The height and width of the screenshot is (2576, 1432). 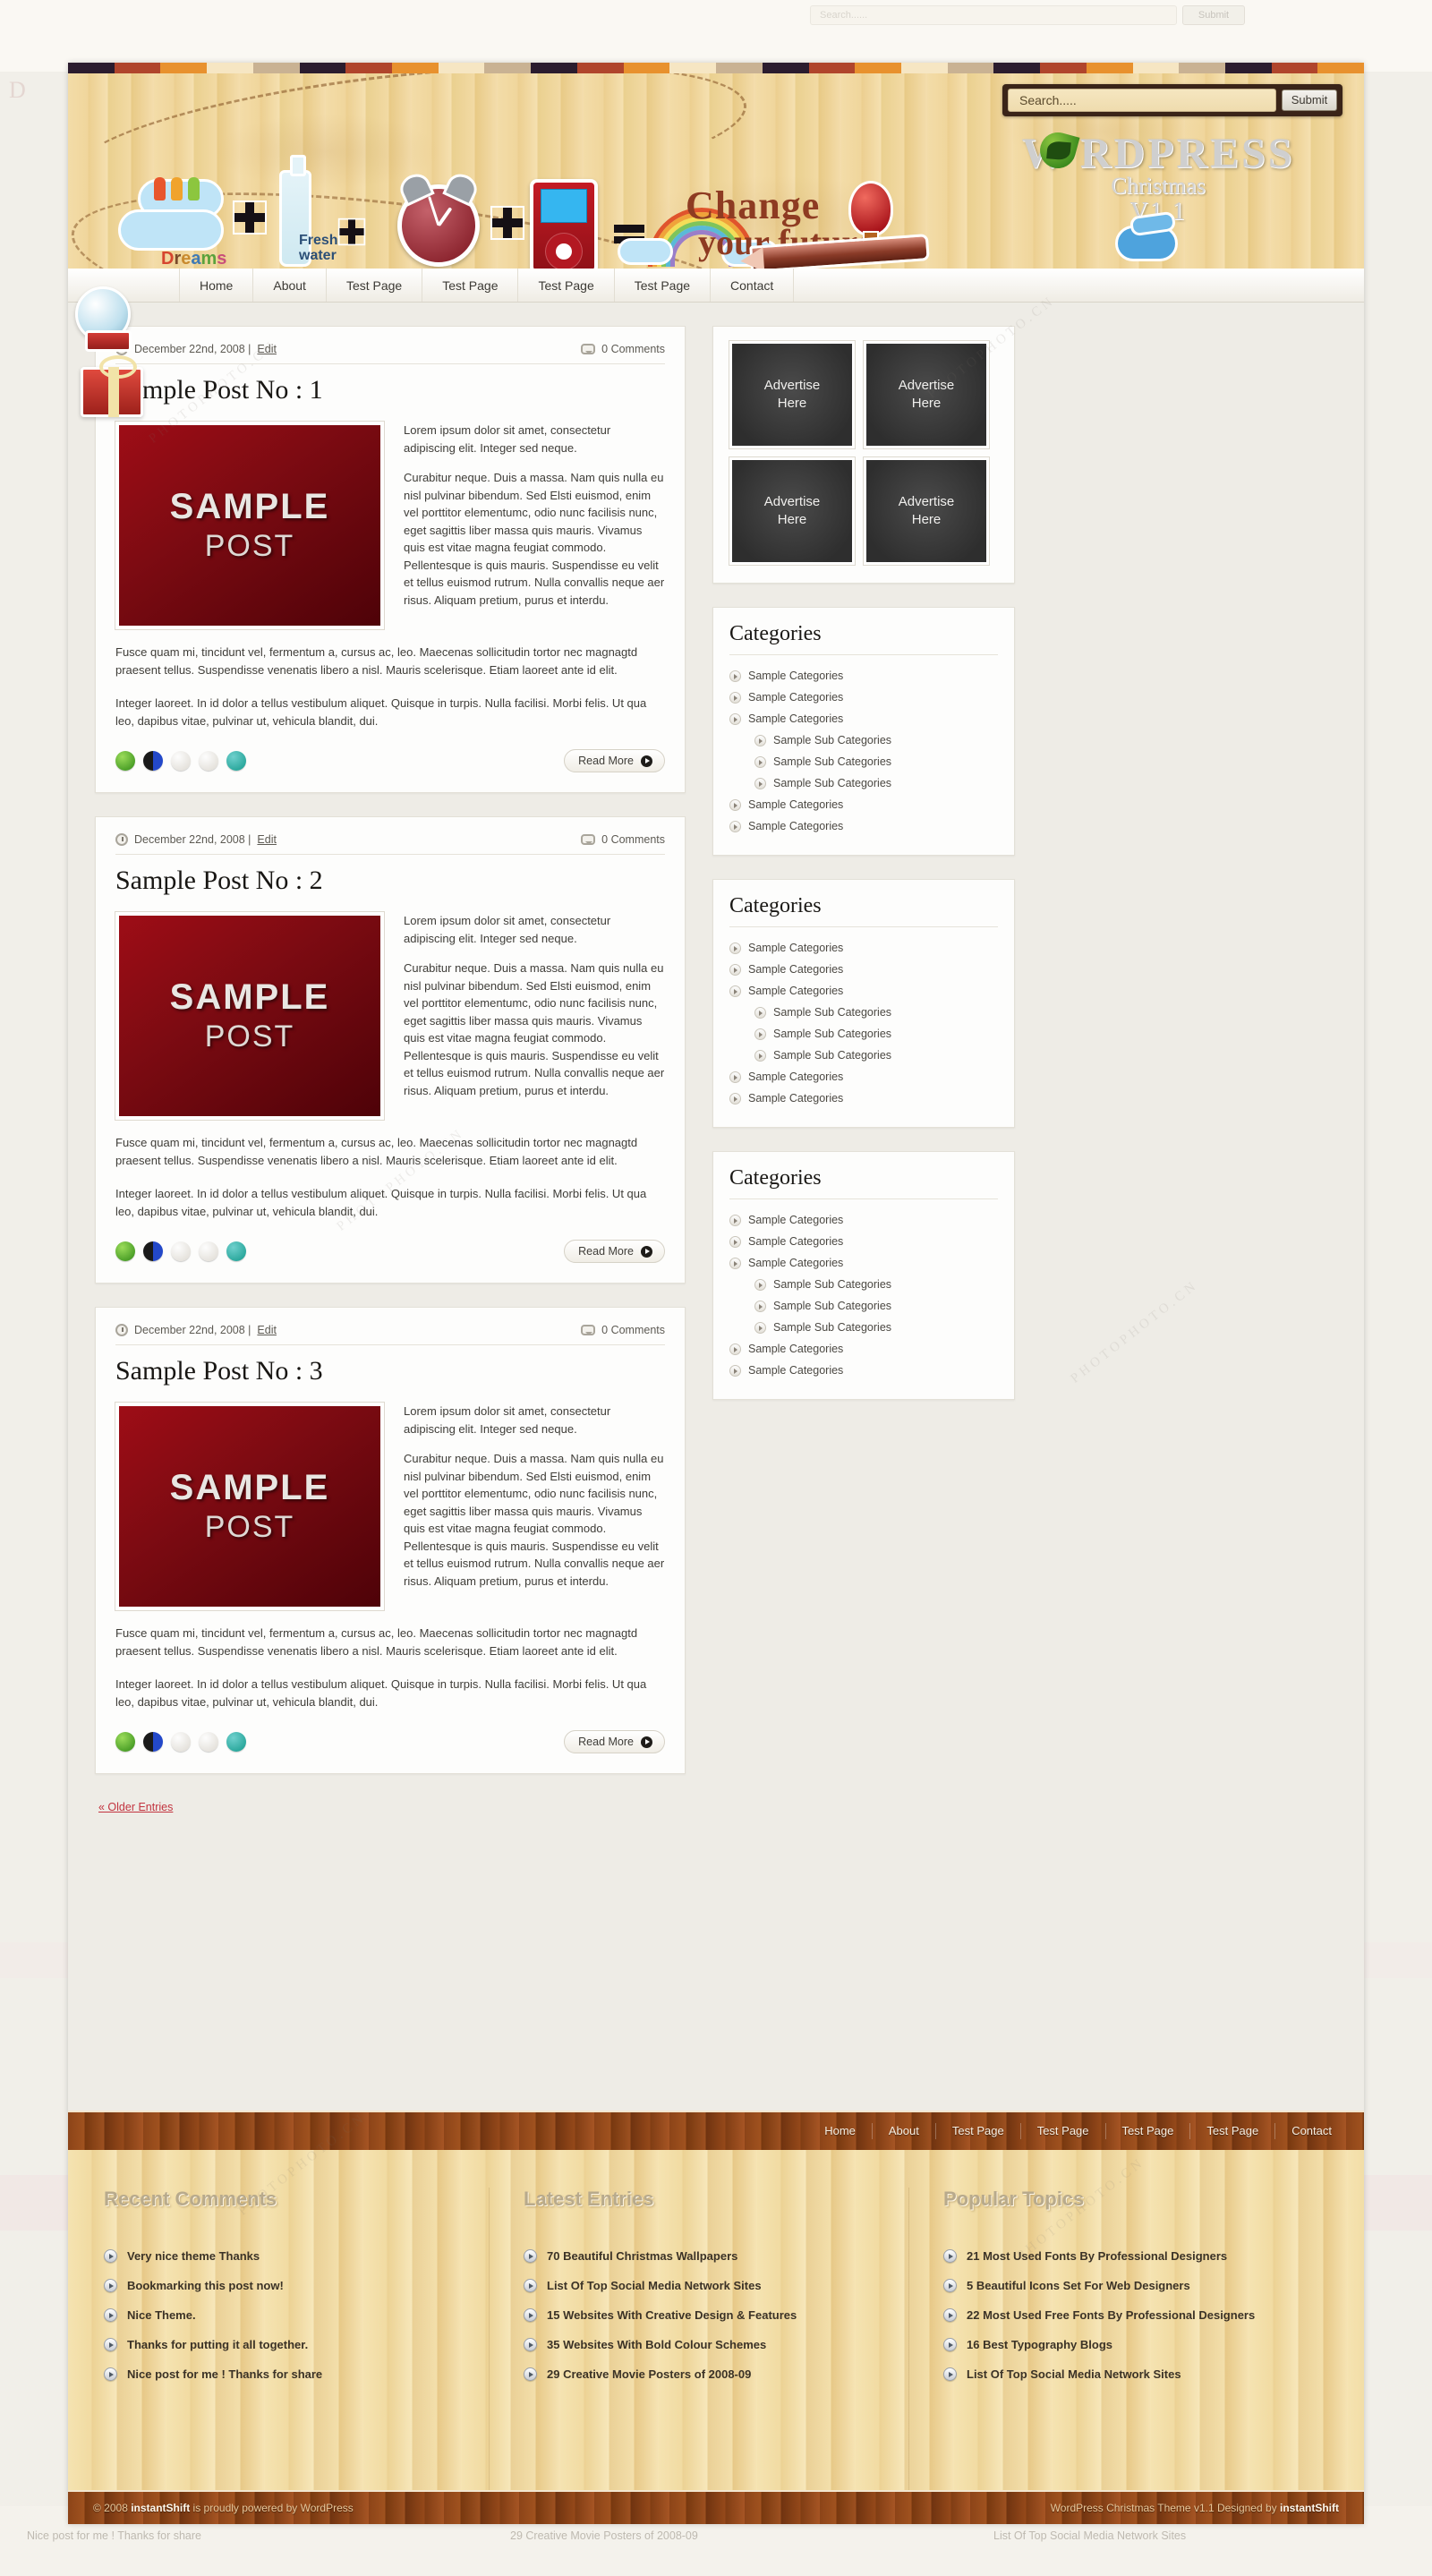 What do you see at coordinates (390, 881) in the screenshot?
I see `post-title: Sample Post No : 2` at bounding box center [390, 881].